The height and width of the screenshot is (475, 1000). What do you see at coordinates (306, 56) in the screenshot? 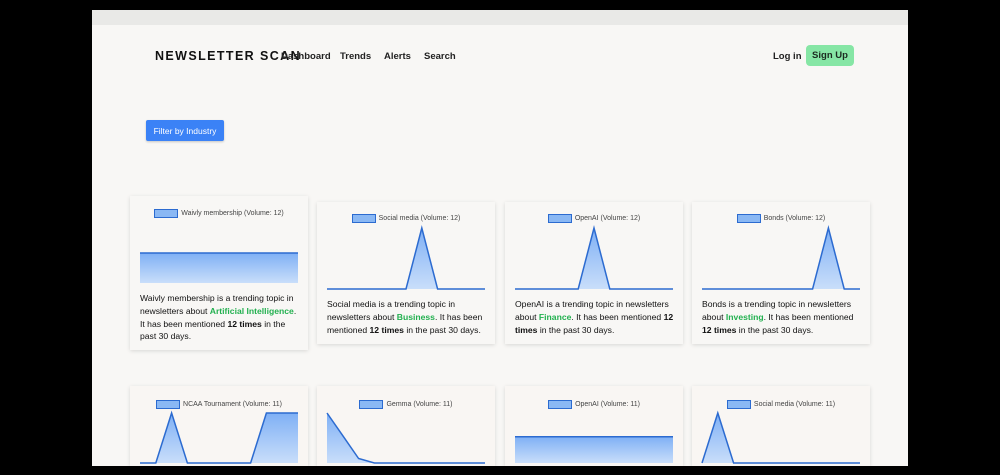
I see `nav-dashboard: Dashboard` at bounding box center [306, 56].